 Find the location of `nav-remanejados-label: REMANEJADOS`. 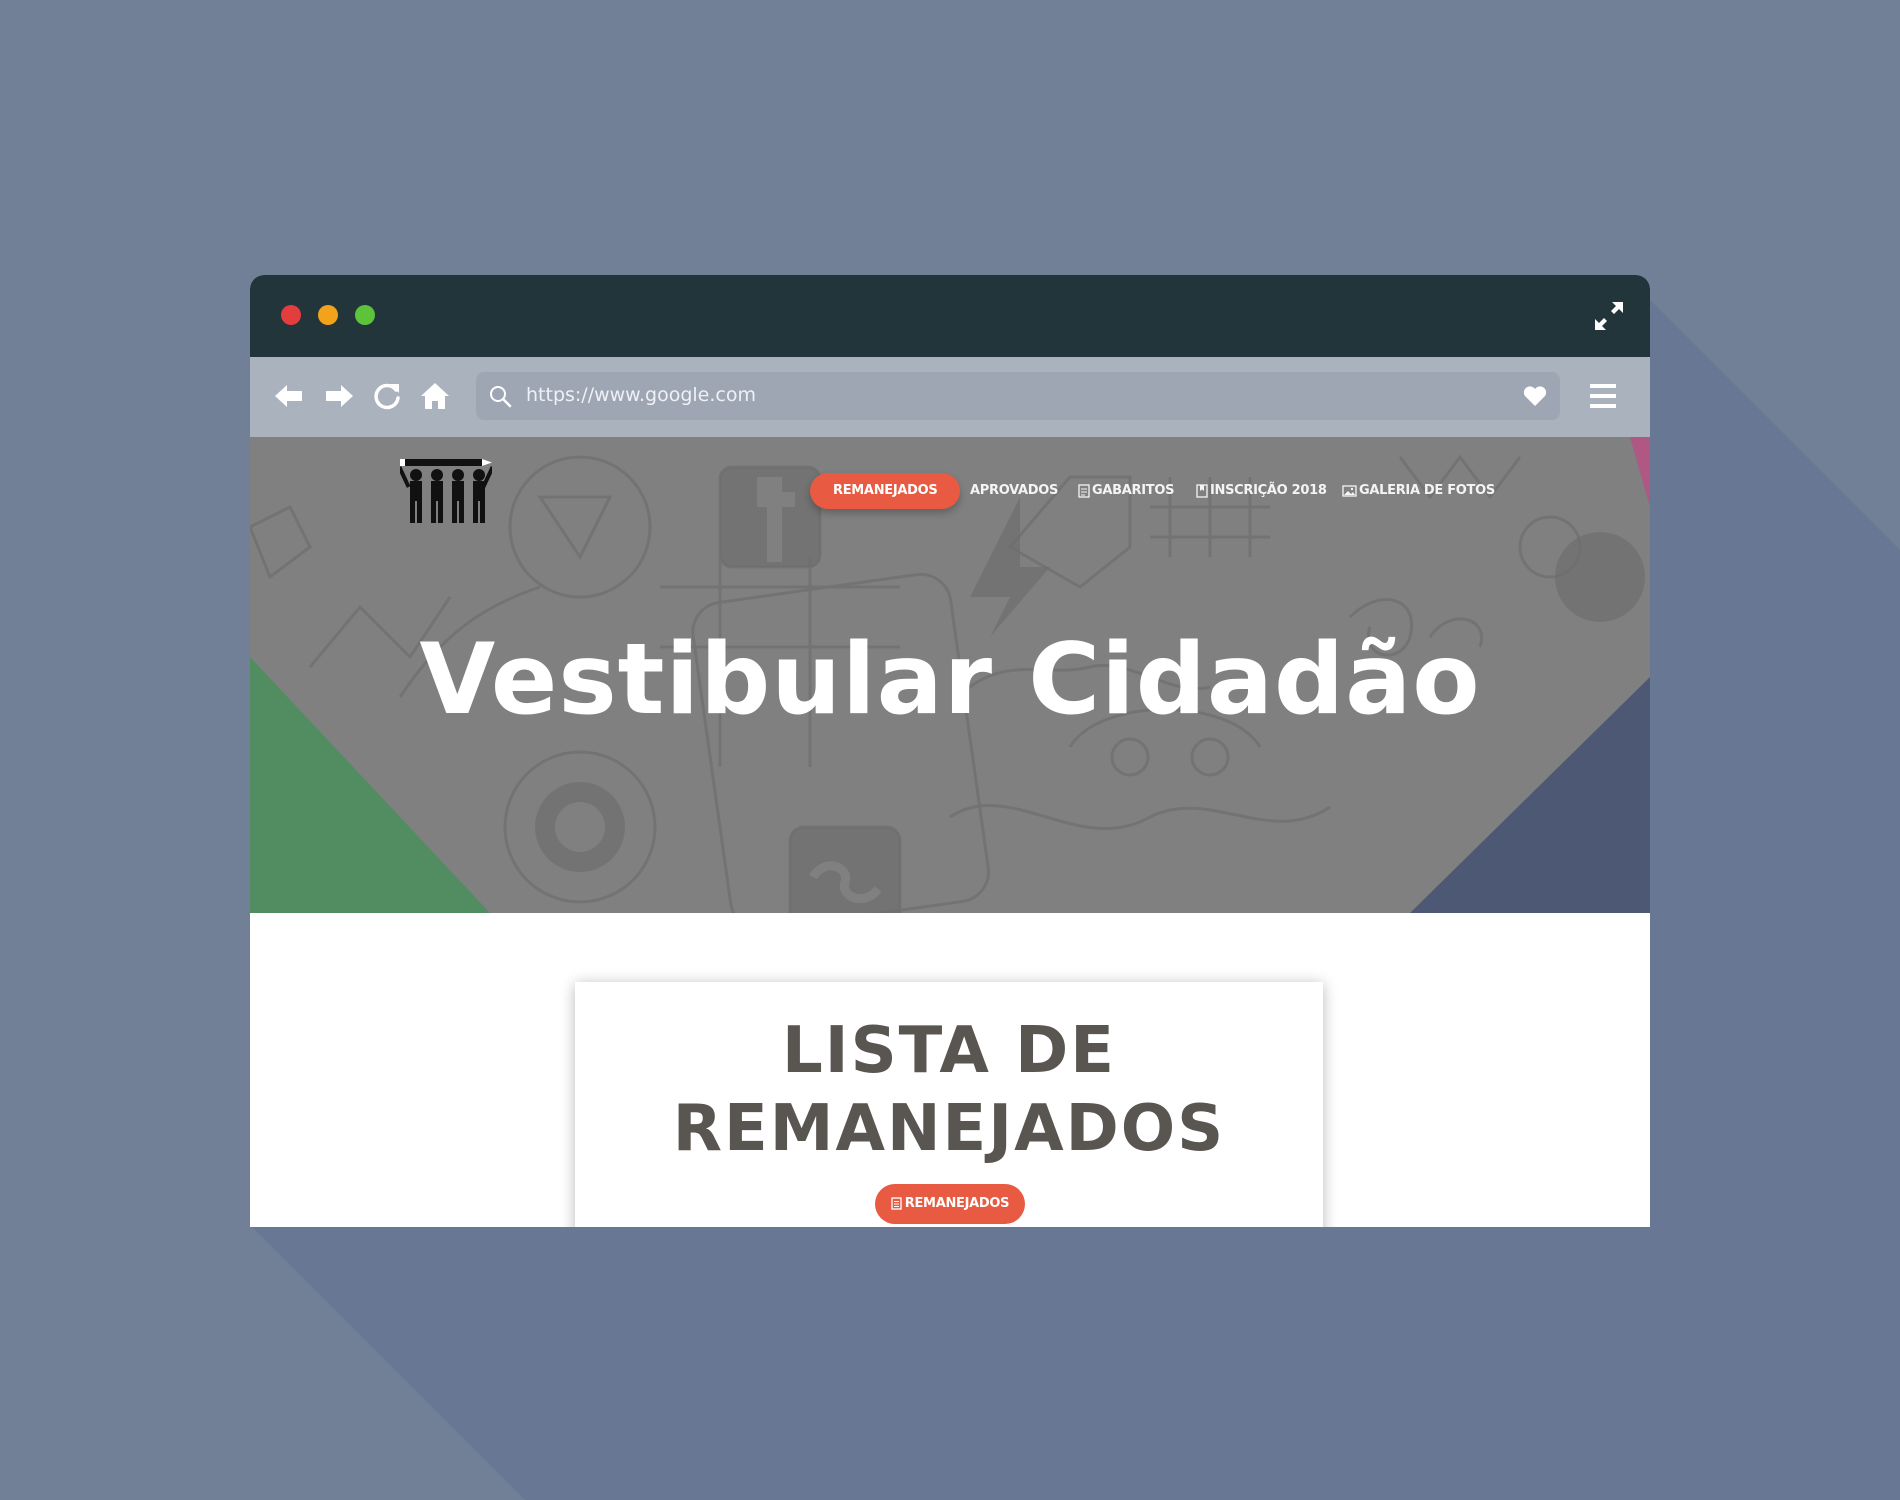

nav-remanejados-label: REMANEJADOS is located at coordinates (885, 490).